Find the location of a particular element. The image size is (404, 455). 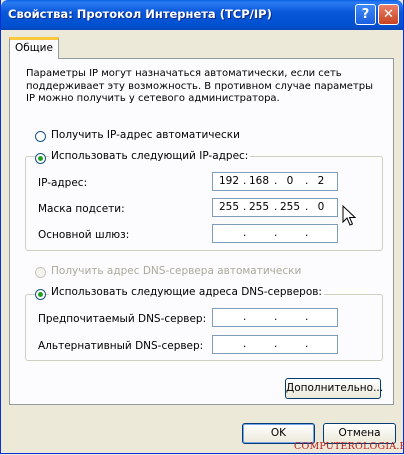

help-button: ? is located at coordinates (365, 14).